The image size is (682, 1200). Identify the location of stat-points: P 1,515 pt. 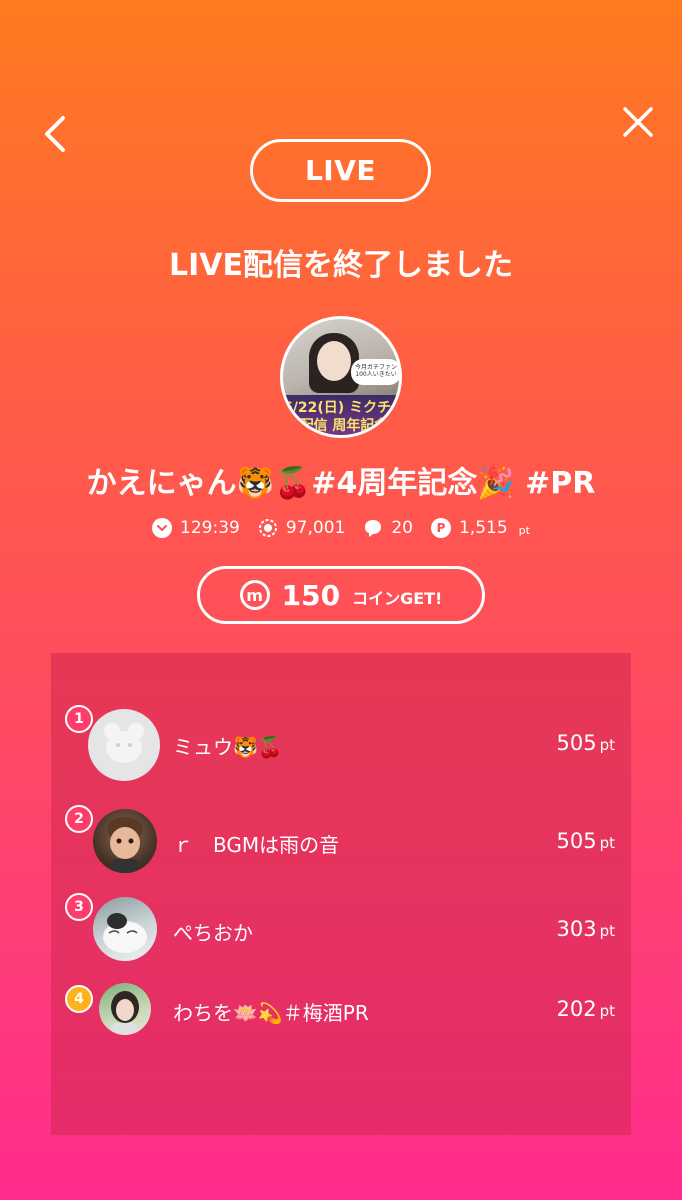
(480, 528).